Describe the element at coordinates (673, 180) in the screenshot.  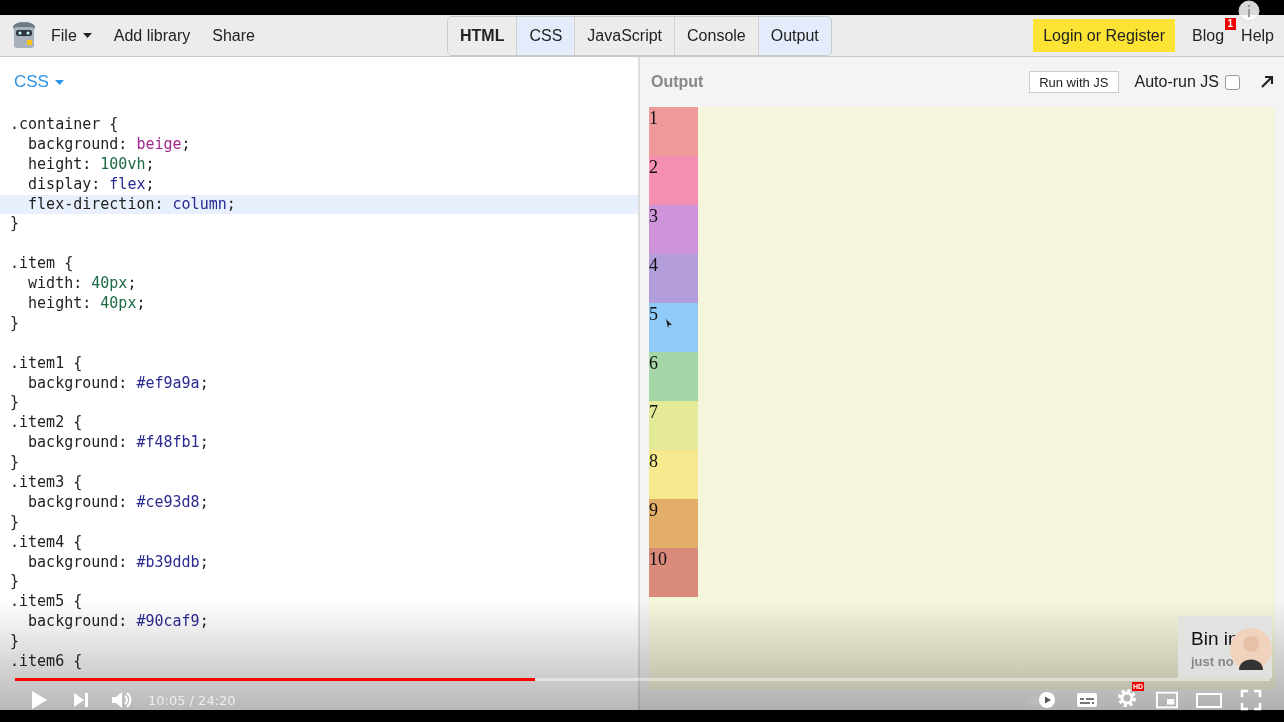
I see `flex-item: 2` at that location.